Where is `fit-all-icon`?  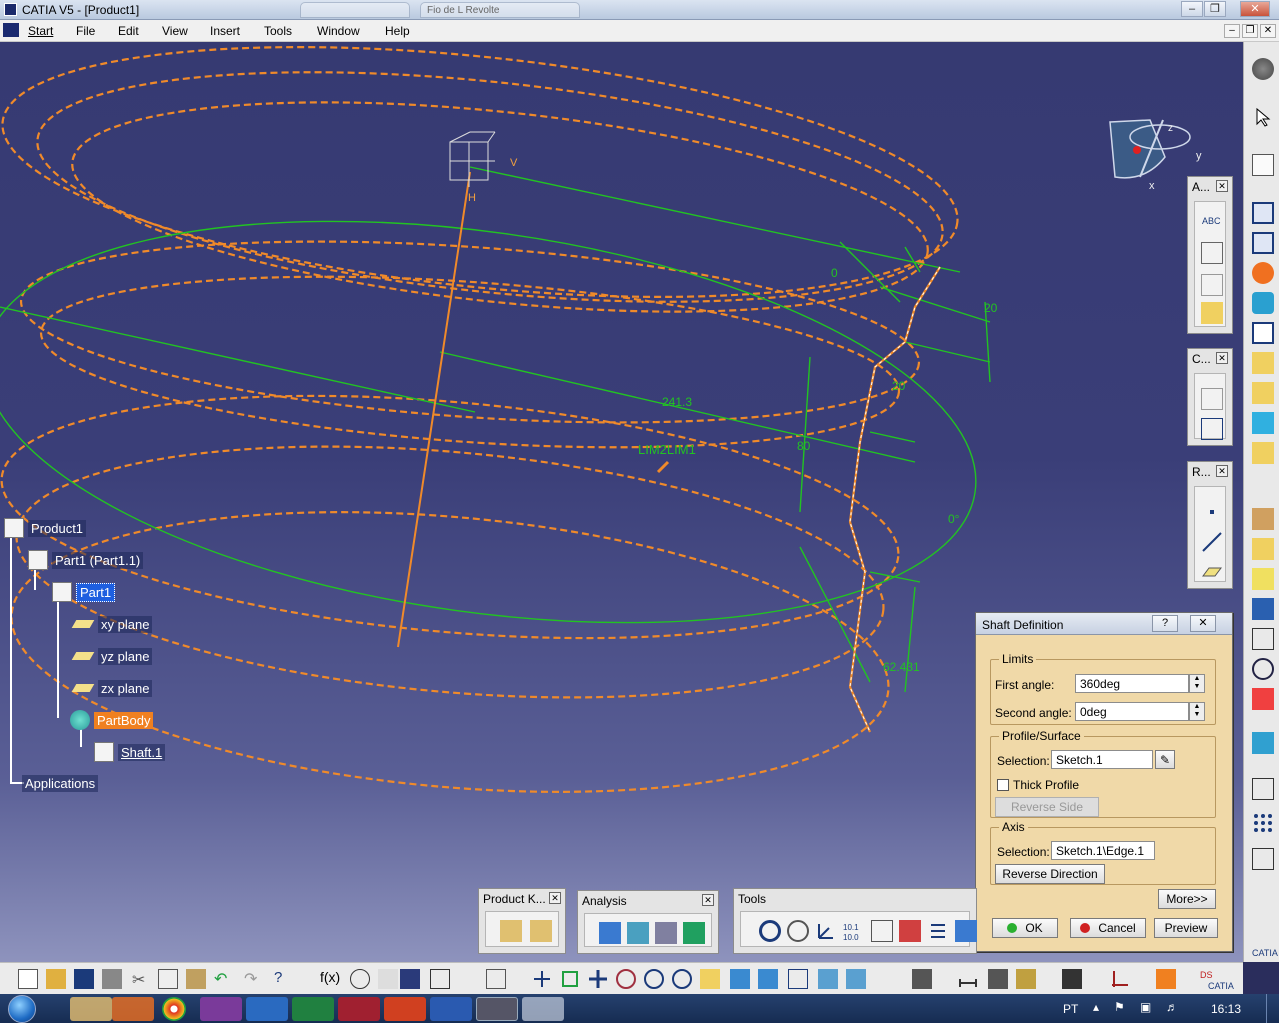
fit-all-icon is located at coordinates (570, 979).